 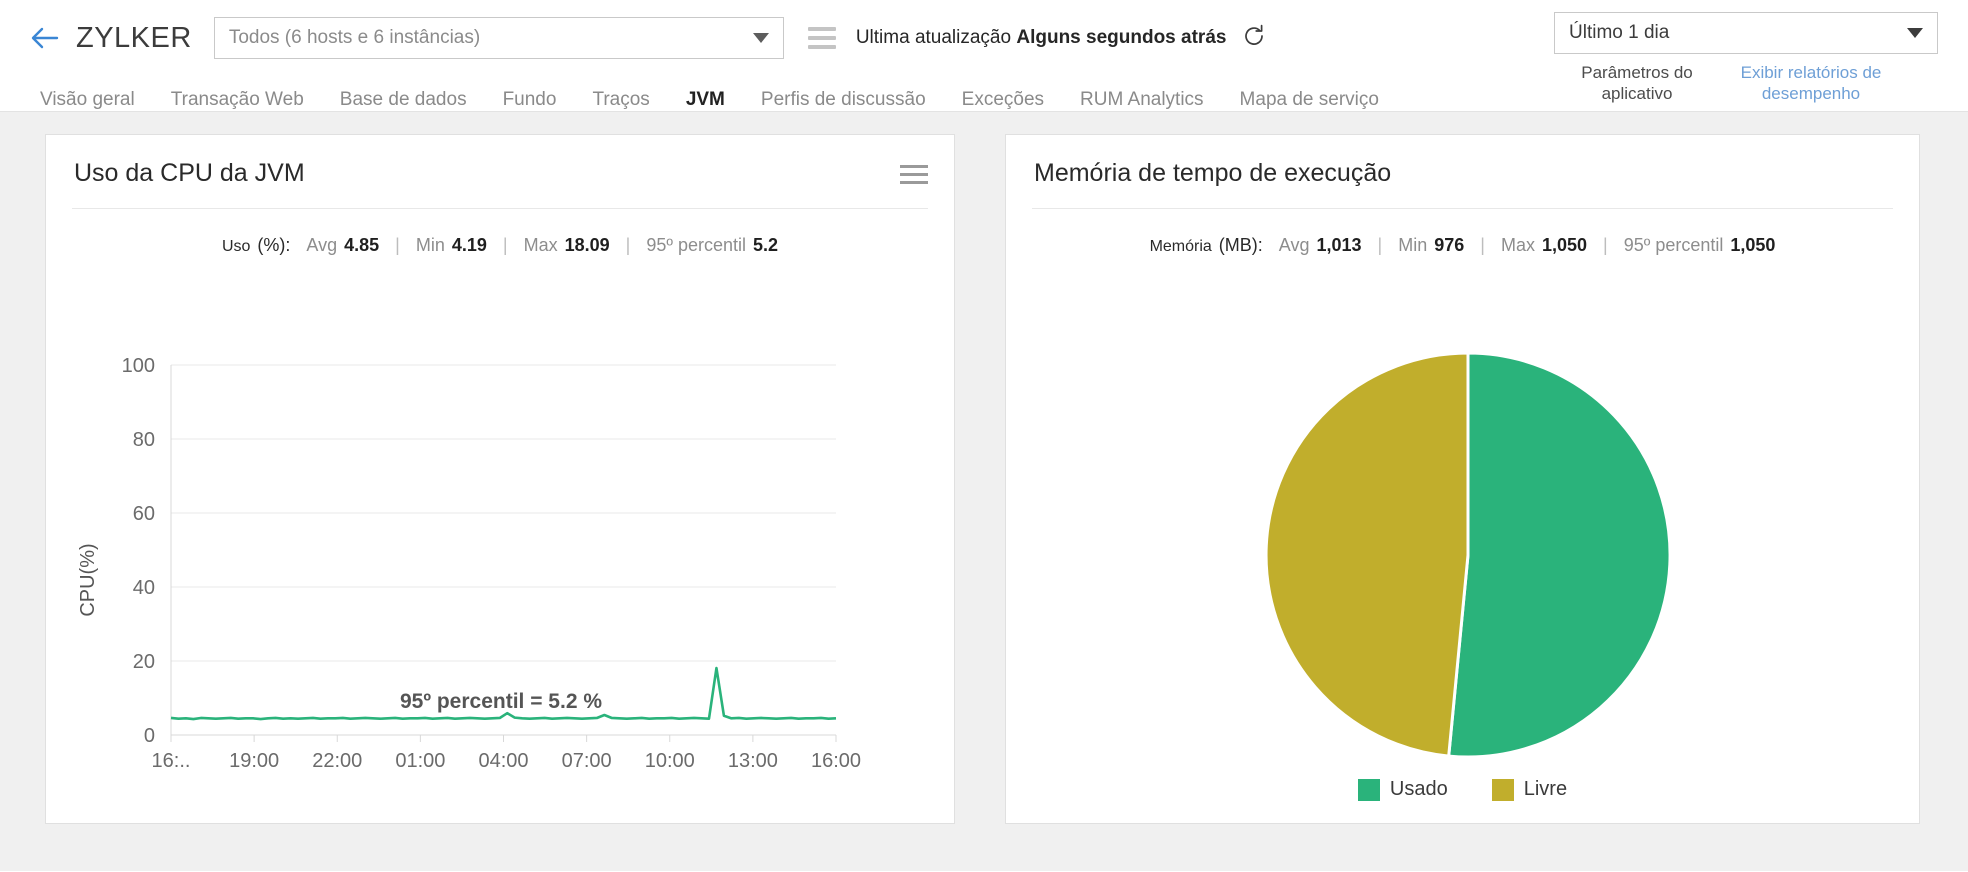 What do you see at coordinates (1003, 100) in the screenshot?
I see `tab-exce-es: Exceções` at bounding box center [1003, 100].